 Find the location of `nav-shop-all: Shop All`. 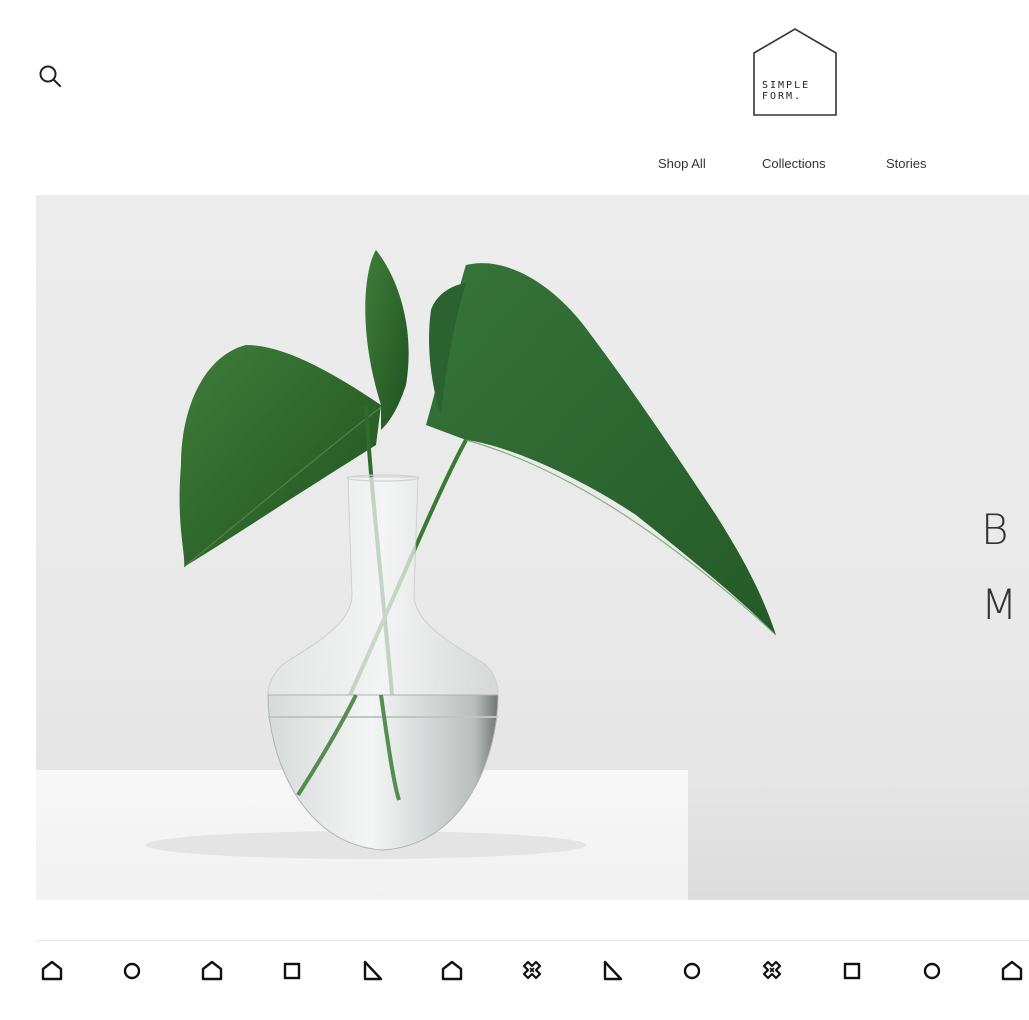

nav-shop-all: Shop All is located at coordinates (682, 163).